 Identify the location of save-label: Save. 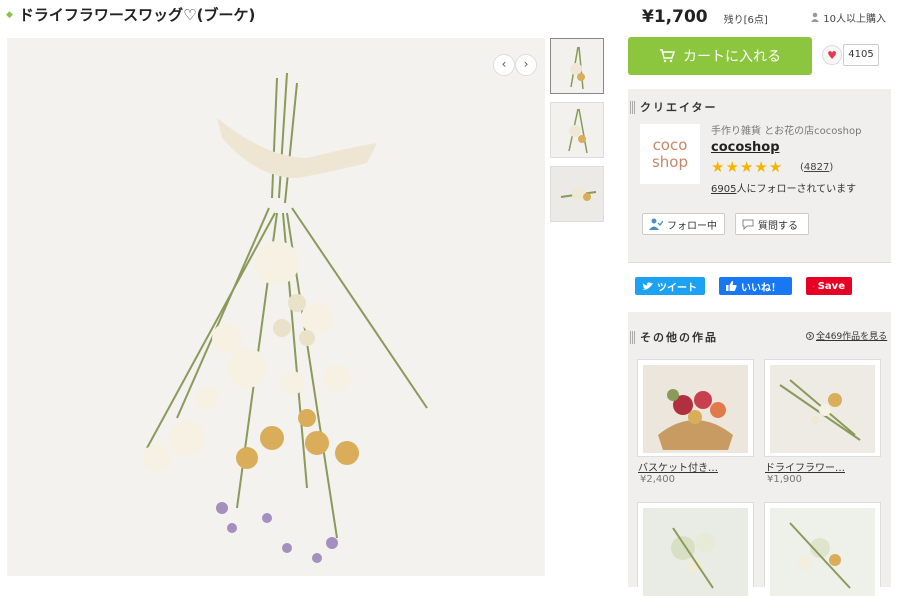
(831, 286).